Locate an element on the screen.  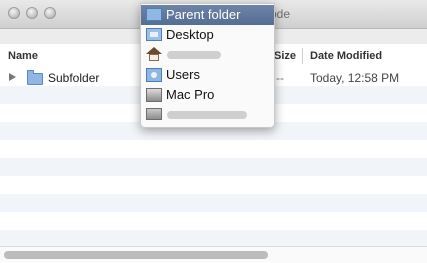
menu-item-home is located at coordinates (207, 55).